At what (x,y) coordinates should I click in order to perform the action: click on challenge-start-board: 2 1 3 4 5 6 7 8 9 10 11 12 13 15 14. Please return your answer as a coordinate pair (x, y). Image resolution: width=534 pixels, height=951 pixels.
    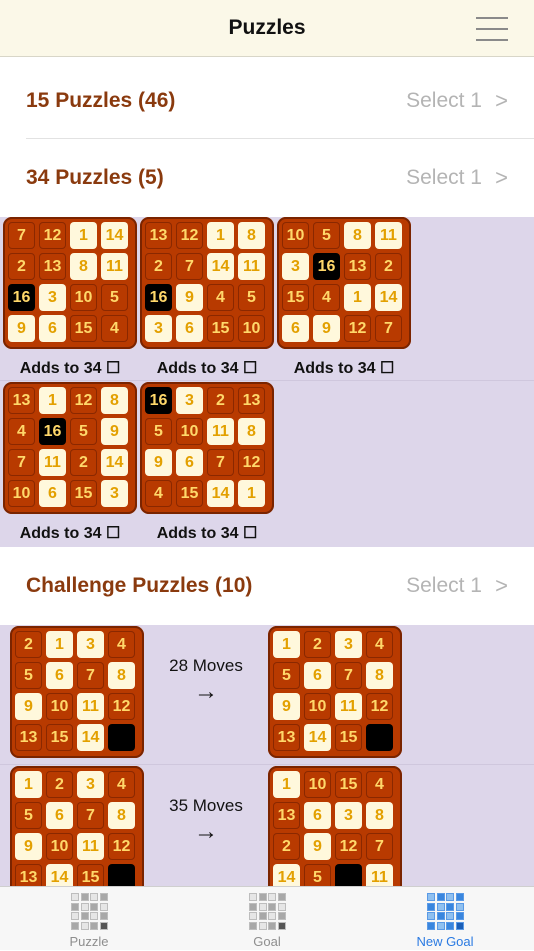
    Looking at the image, I should click on (77, 692).